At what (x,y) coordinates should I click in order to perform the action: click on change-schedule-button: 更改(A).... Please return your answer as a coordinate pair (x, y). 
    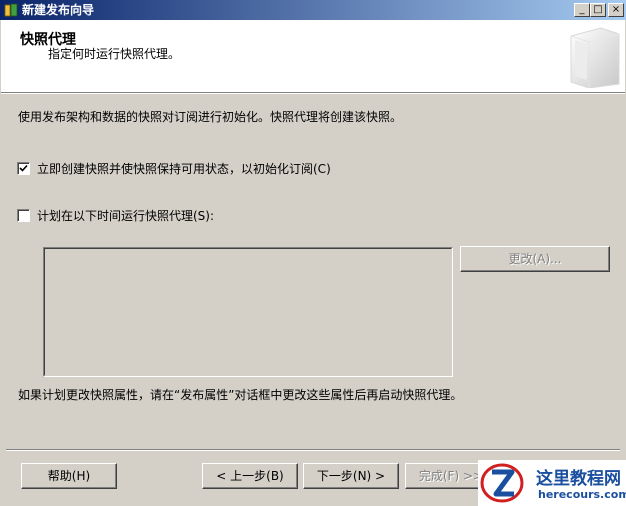
    Looking at the image, I should click on (535, 259).